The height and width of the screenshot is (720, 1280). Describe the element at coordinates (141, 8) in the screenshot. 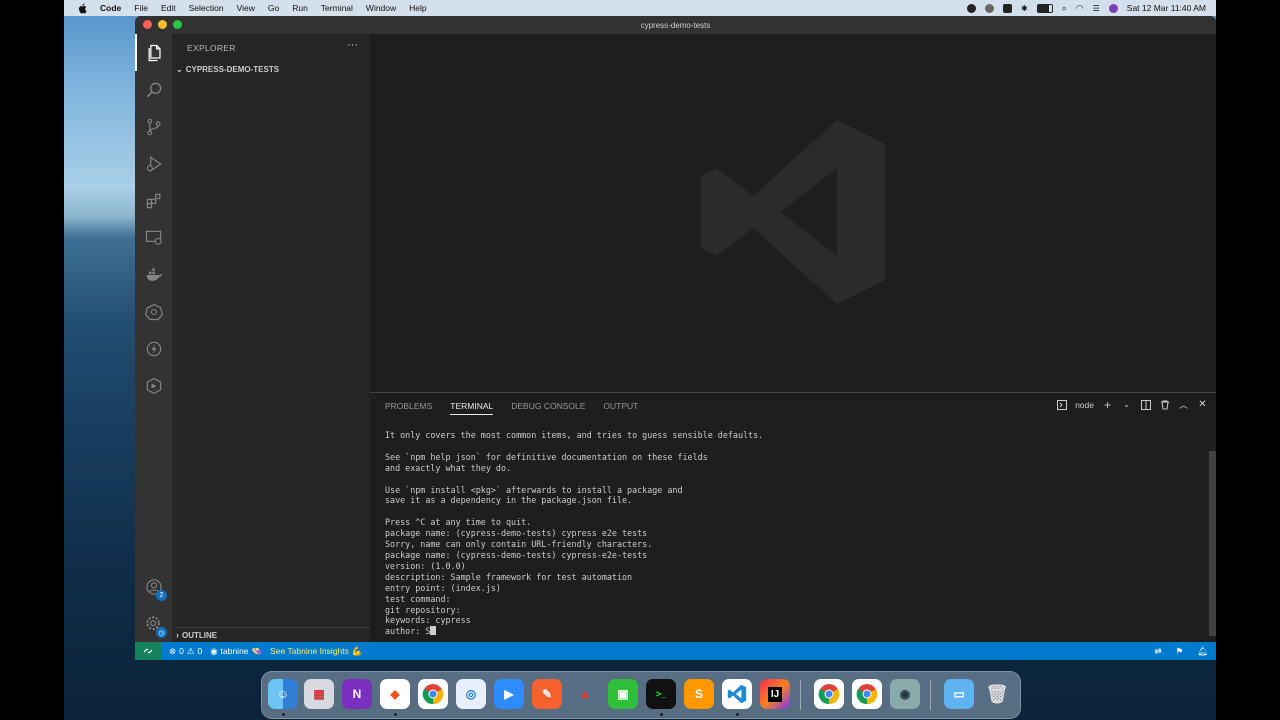

I see `menu-file: File` at that location.